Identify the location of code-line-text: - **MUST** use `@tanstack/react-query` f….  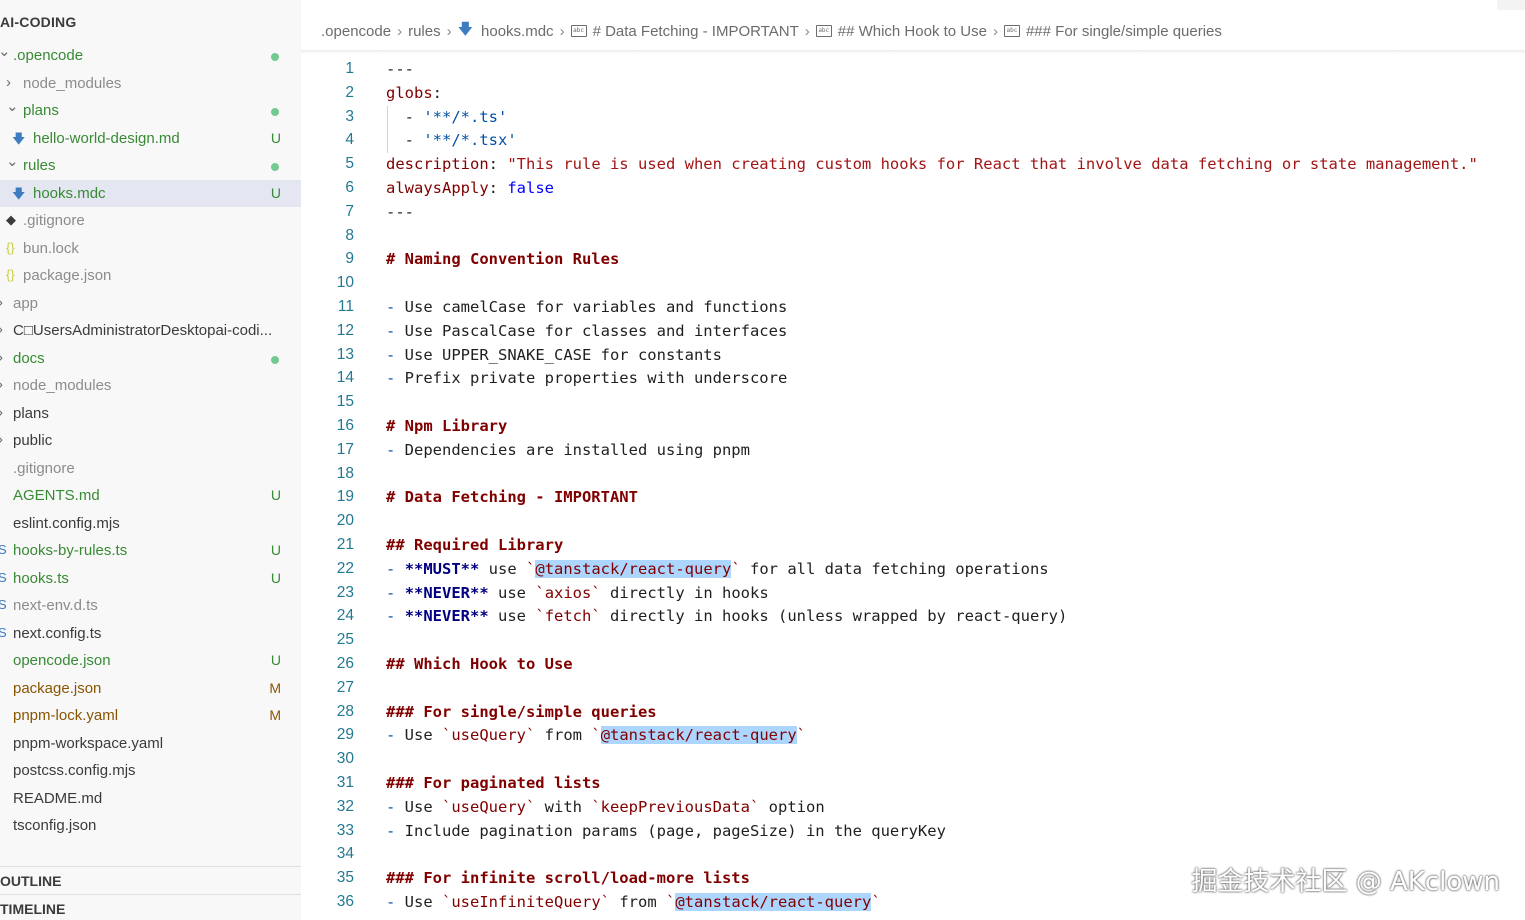
(717, 568).